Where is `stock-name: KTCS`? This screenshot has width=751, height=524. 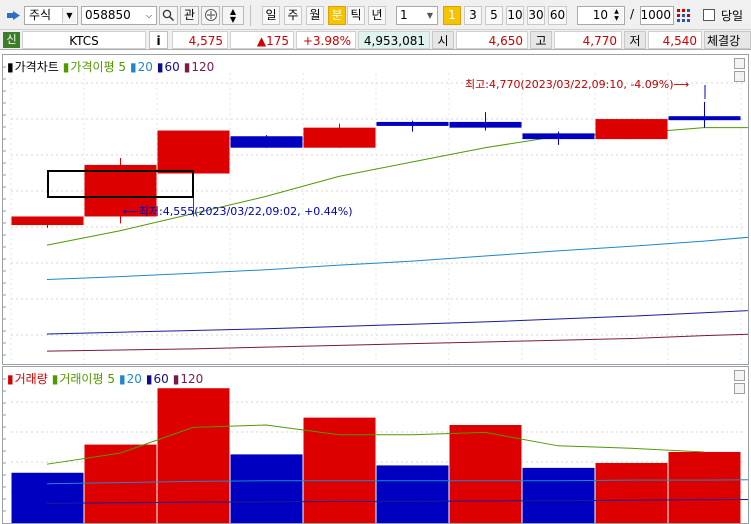
stock-name: KTCS is located at coordinates (84, 40).